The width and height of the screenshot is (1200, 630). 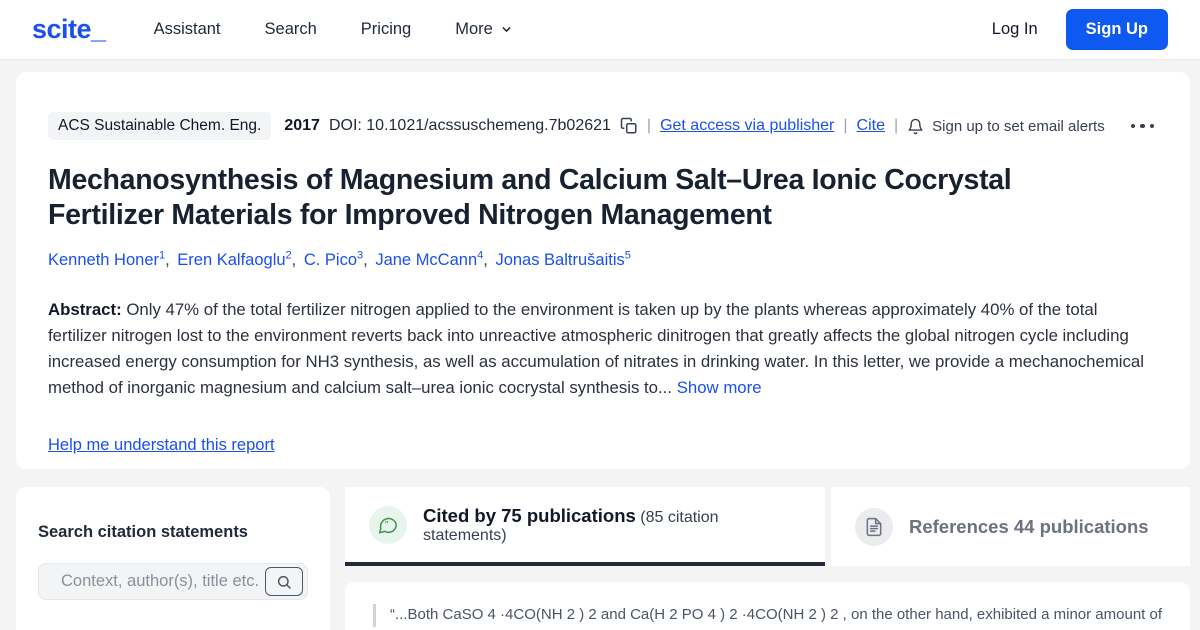 What do you see at coordinates (161, 445) in the screenshot?
I see `help-understand-link: Help me understand this report` at bounding box center [161, 445].